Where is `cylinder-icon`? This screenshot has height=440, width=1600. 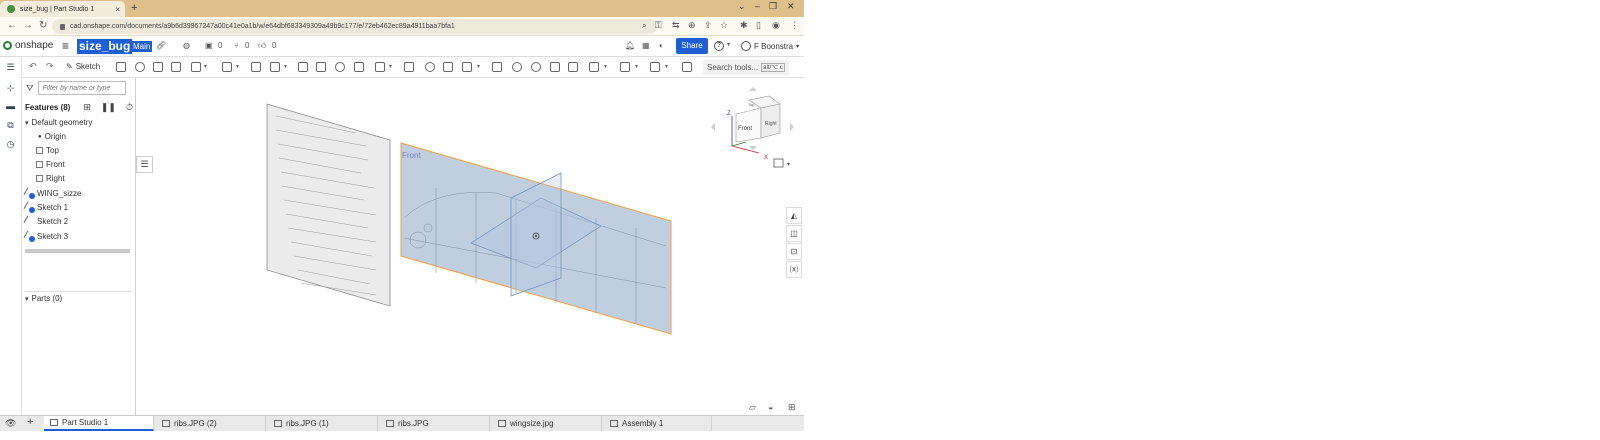
cylinder-icon is located at coordinates (359, 67).